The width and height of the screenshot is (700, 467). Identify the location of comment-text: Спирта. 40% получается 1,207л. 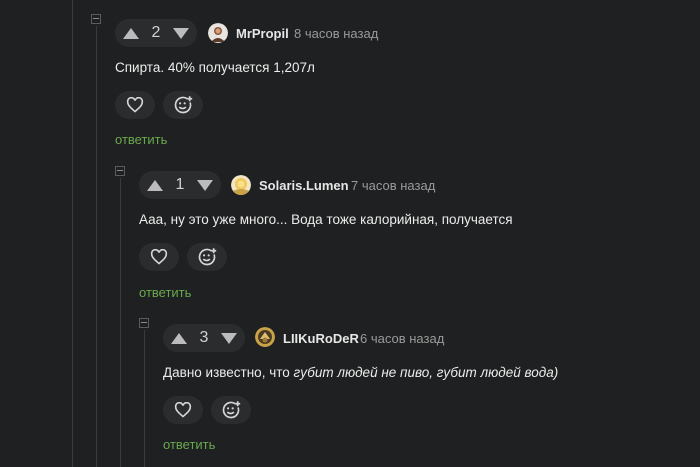
(215, 67).